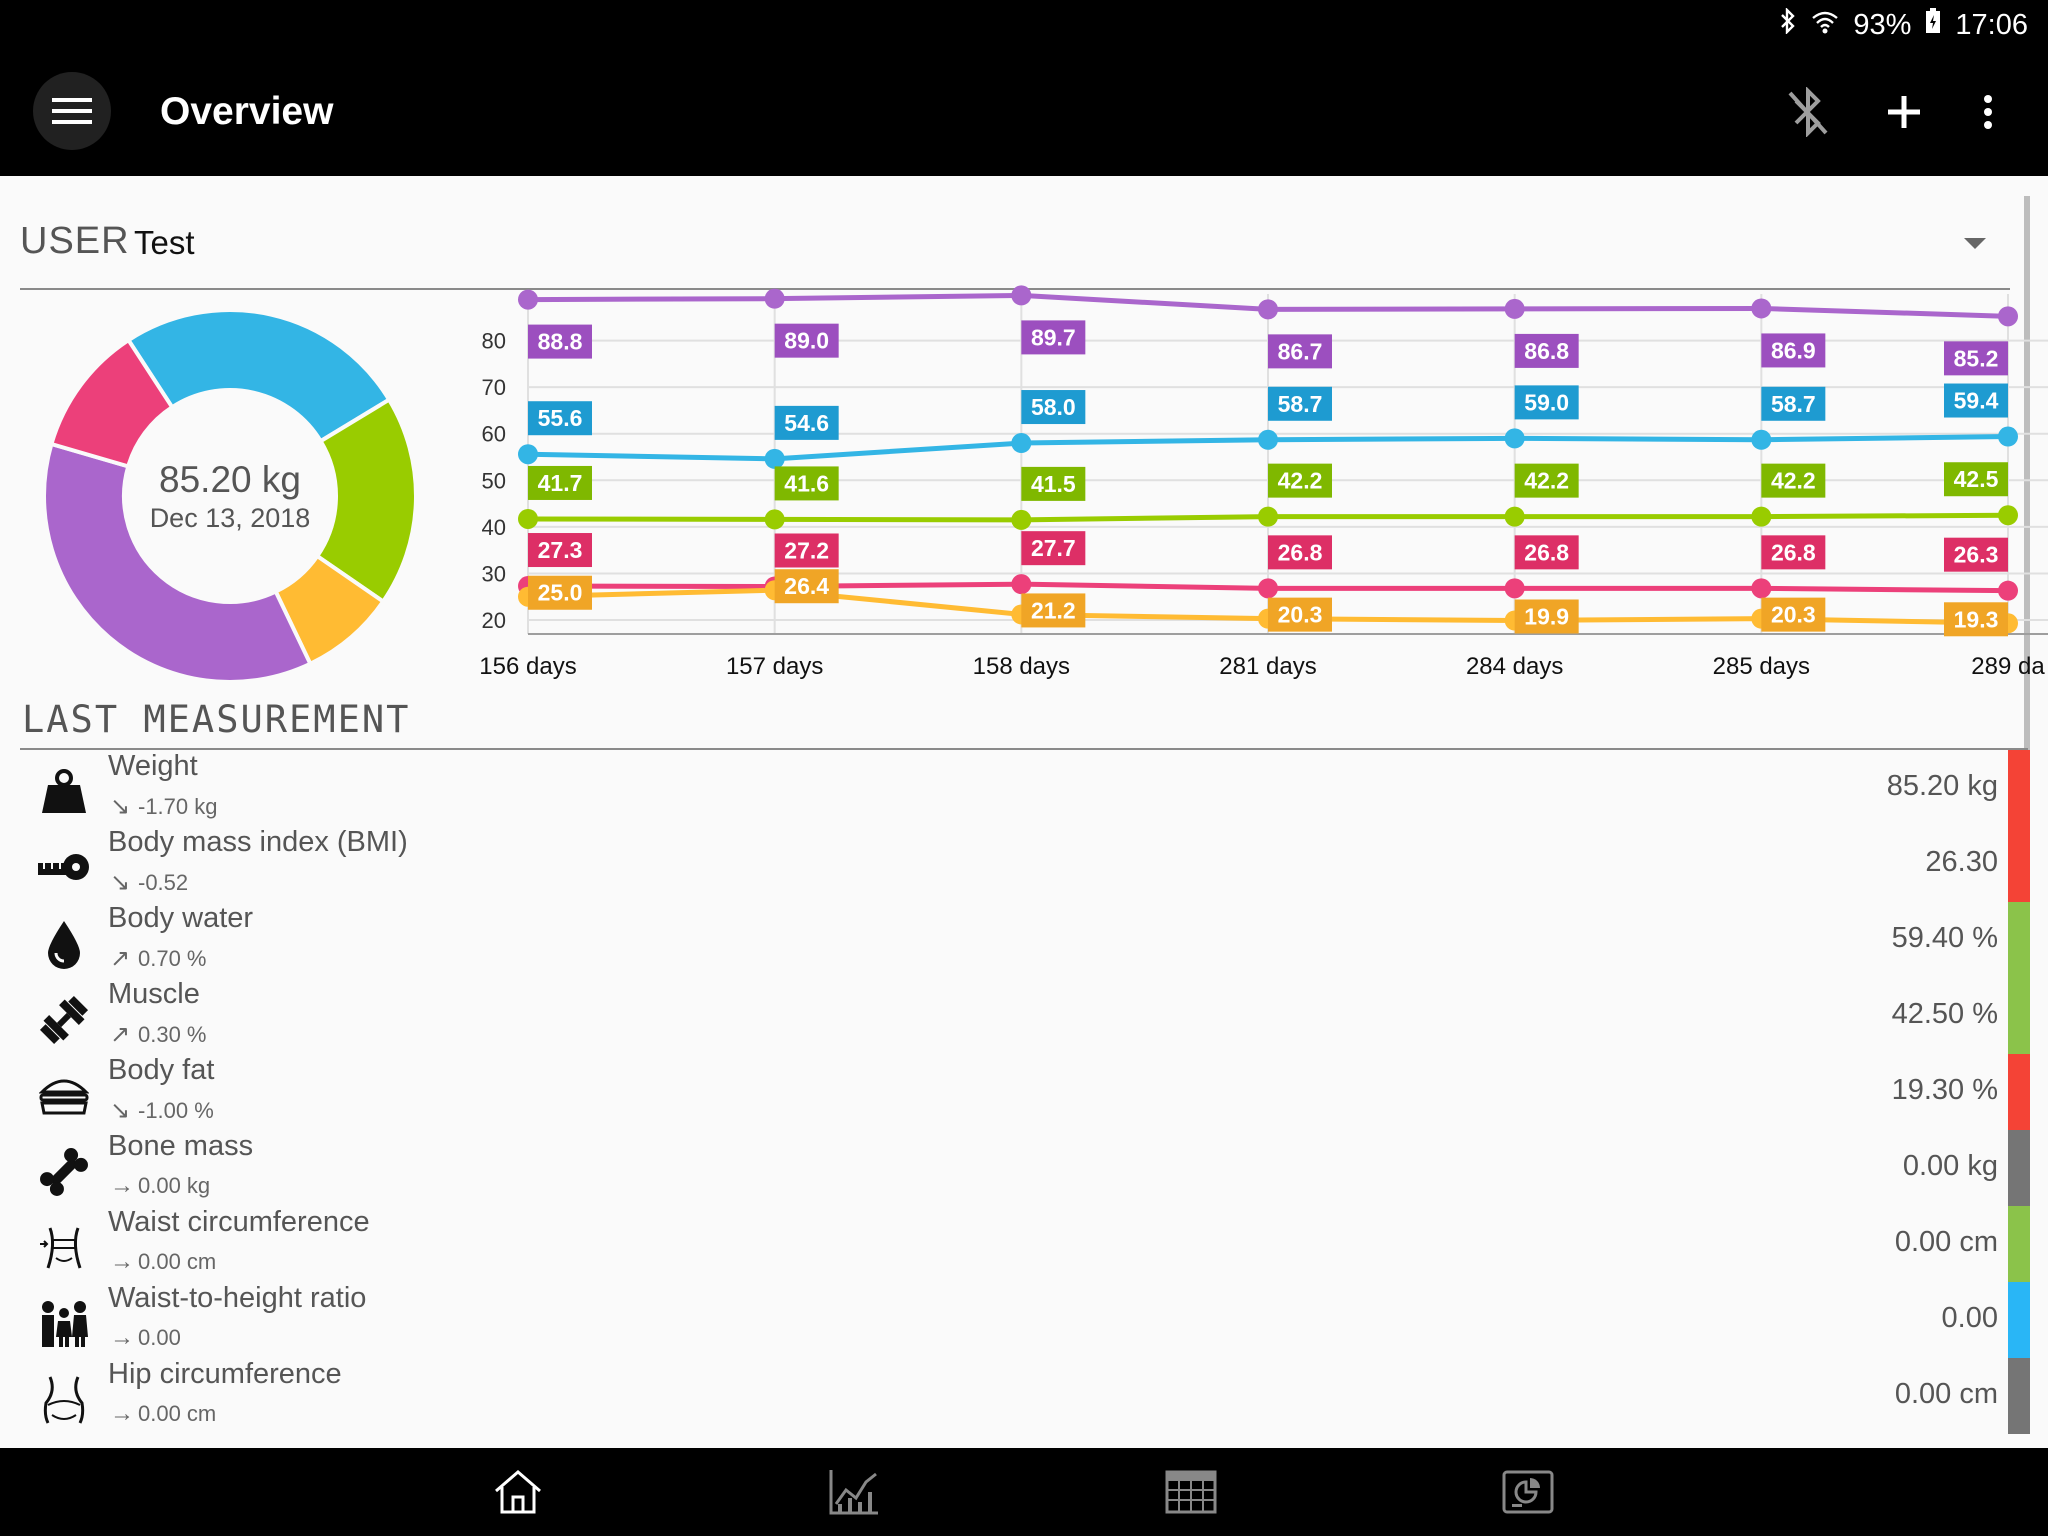 The height and width of the screenshot is (1536, 2048). Describe the element at coordinates (2008, 666) in the screenshot. I see `x-tick-label: 289 da` at that location.